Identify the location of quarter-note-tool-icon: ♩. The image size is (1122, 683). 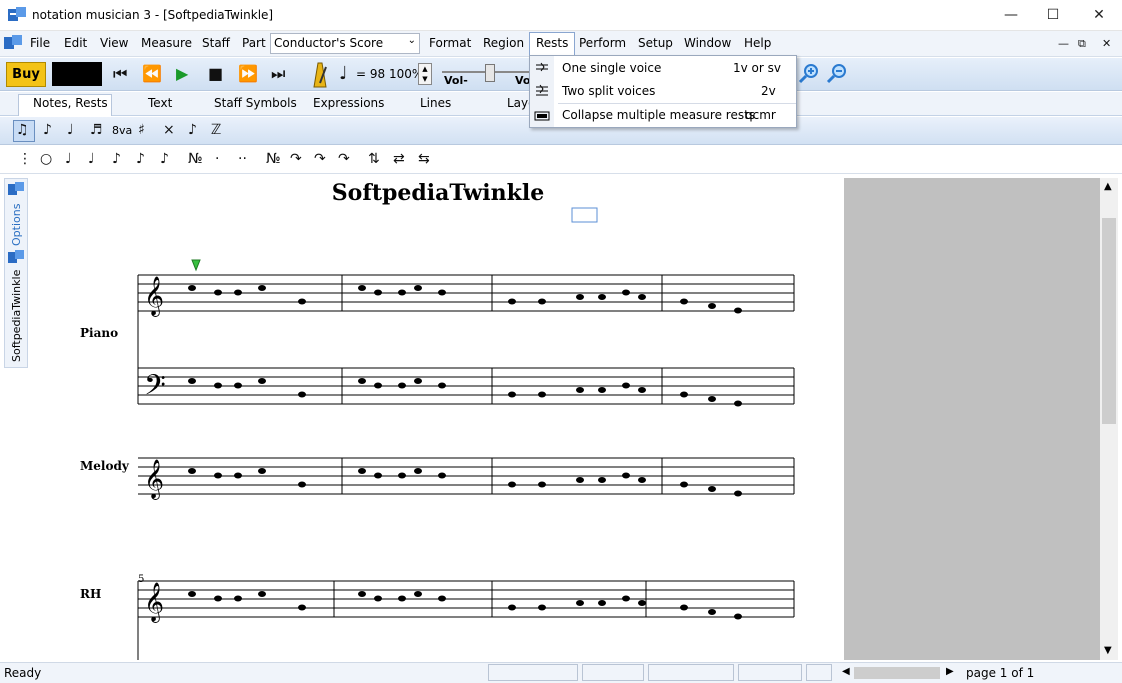
(91, 159).